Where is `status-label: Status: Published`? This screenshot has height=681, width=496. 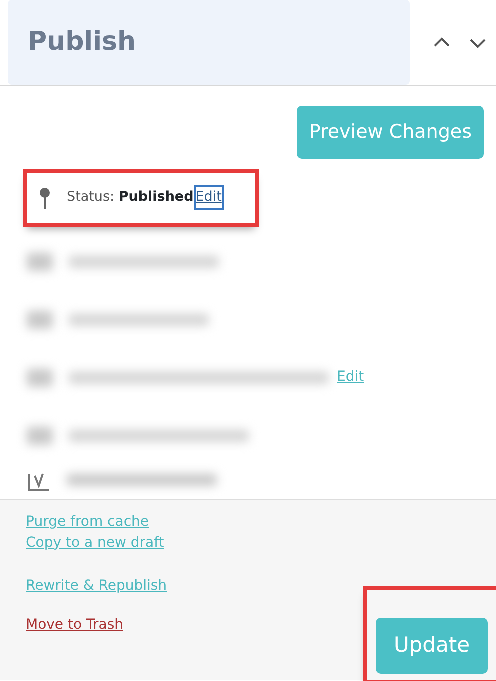
status-label: Status: Published is located at coordinates (130, 198).